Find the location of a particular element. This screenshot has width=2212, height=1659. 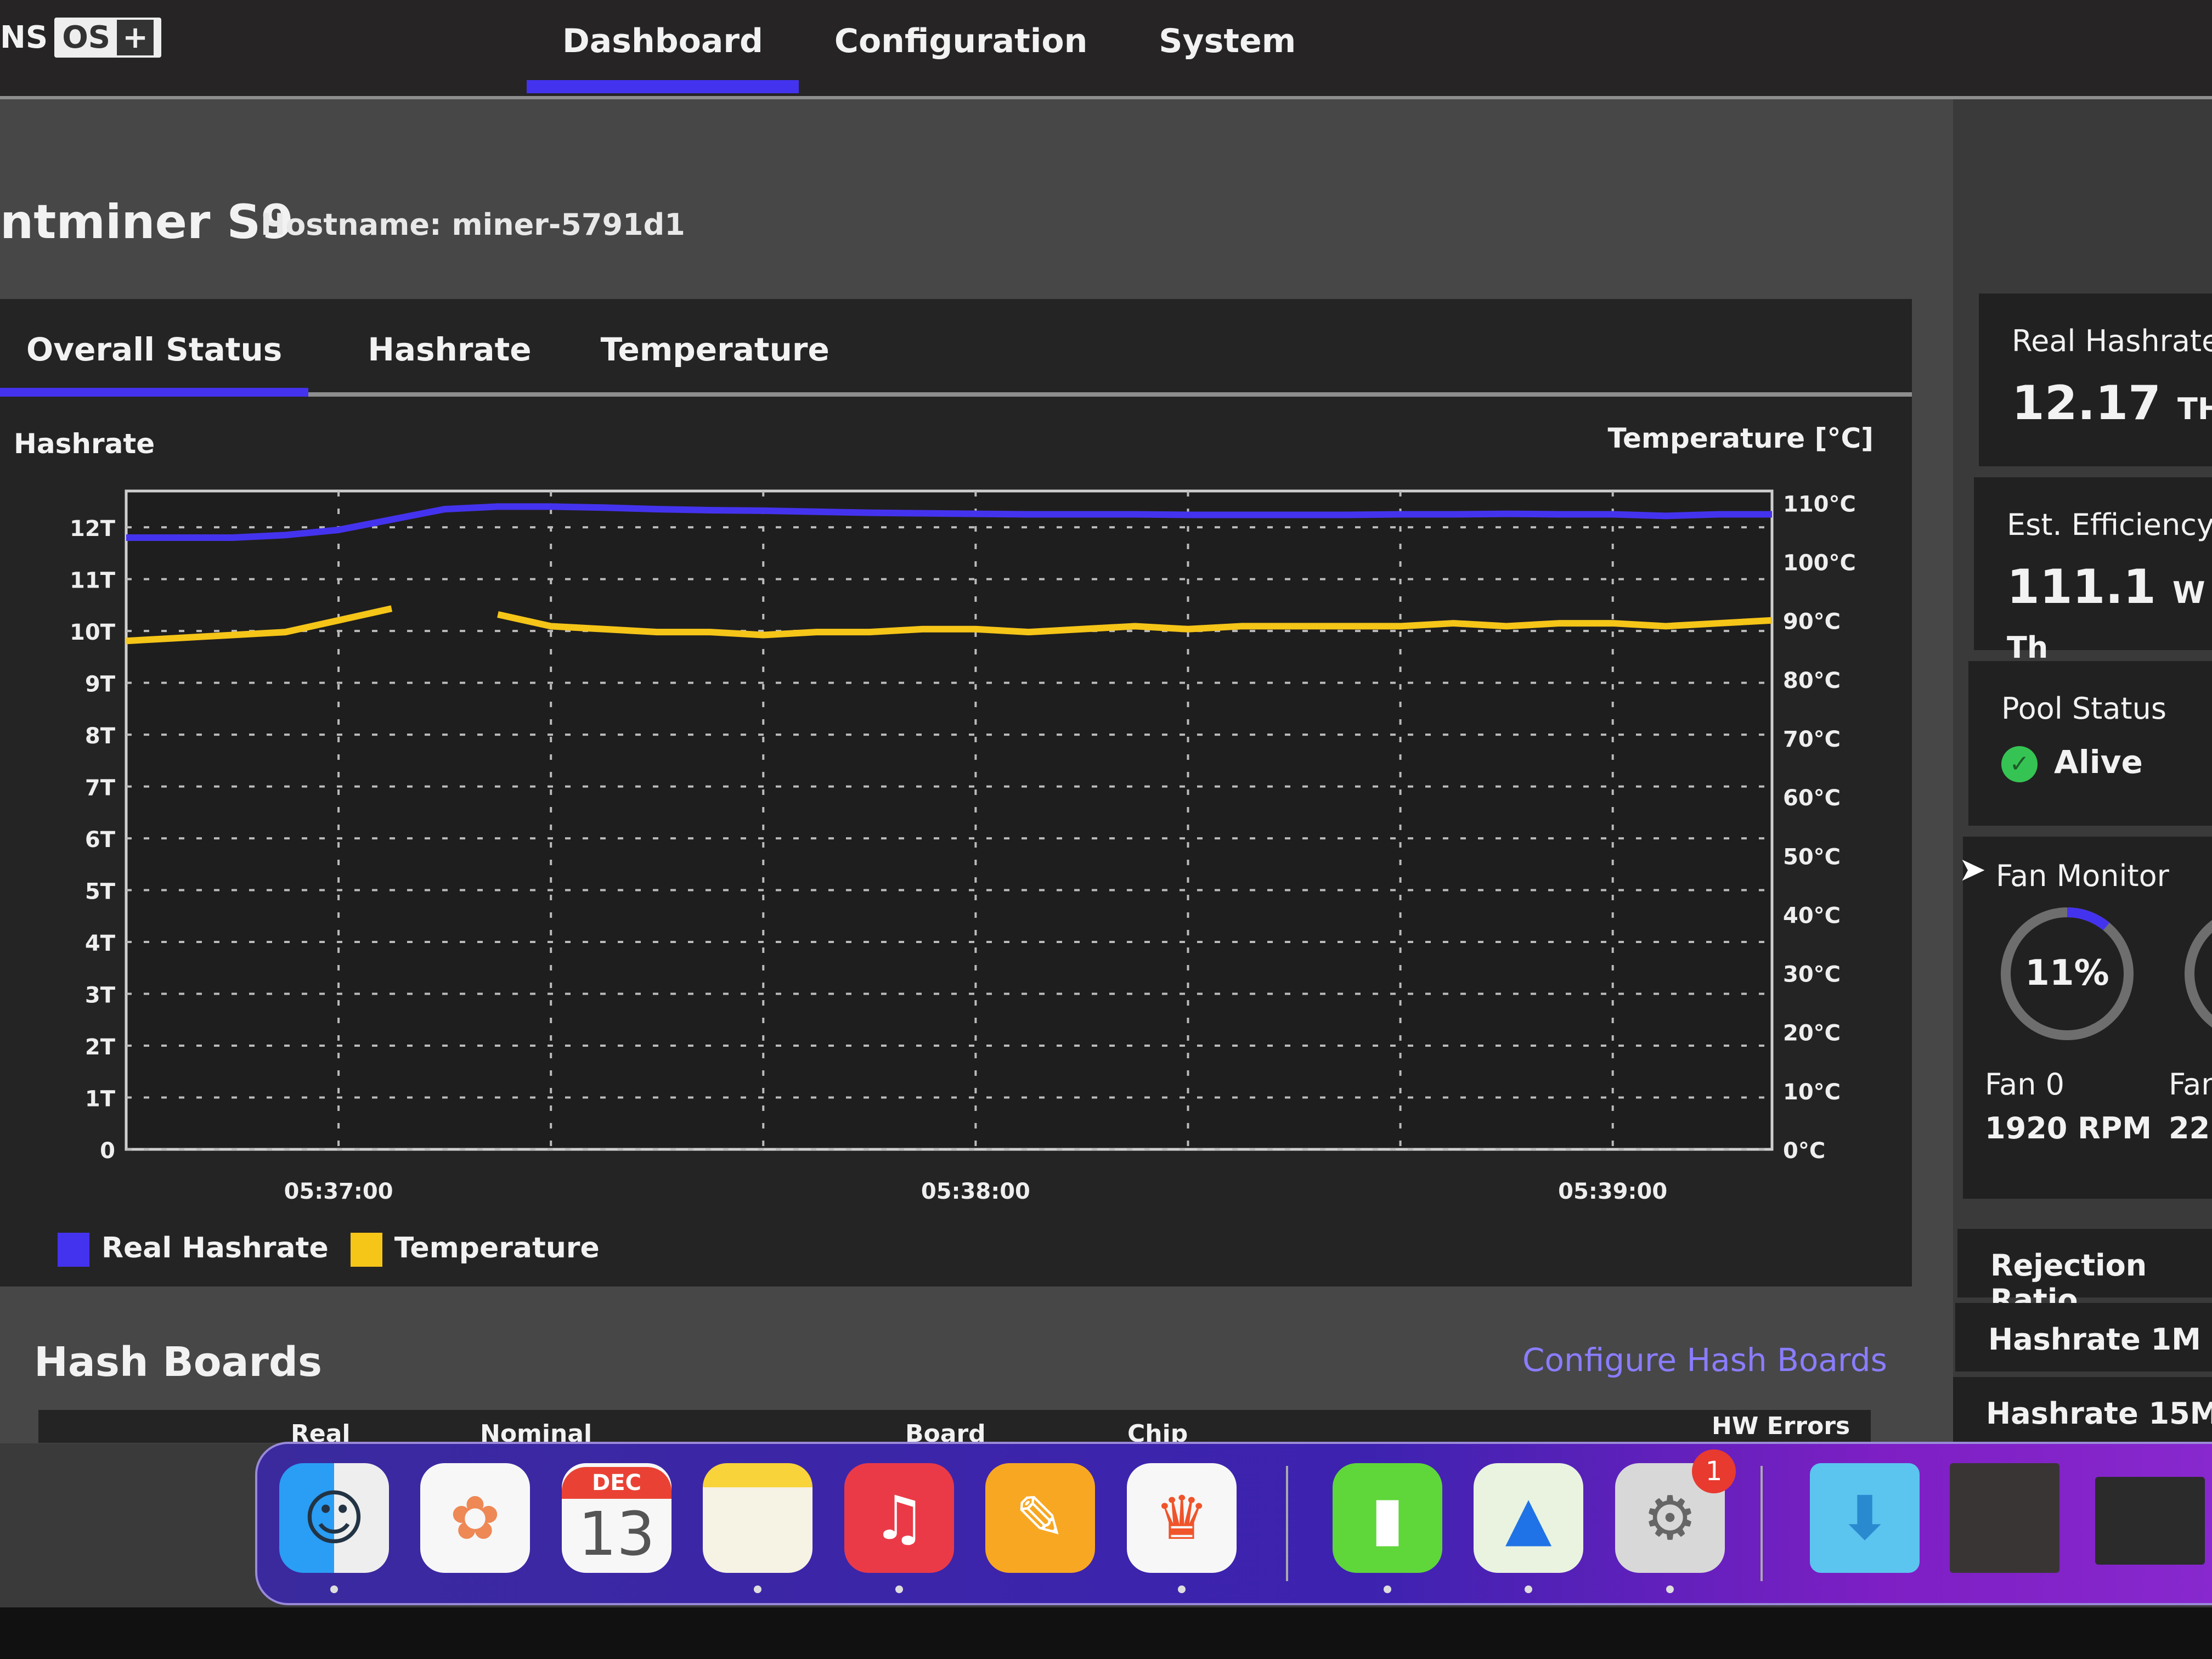

real-hashrate-card: Real Hashrate 12.17 TH/s is located at coordinates (2095, 380).